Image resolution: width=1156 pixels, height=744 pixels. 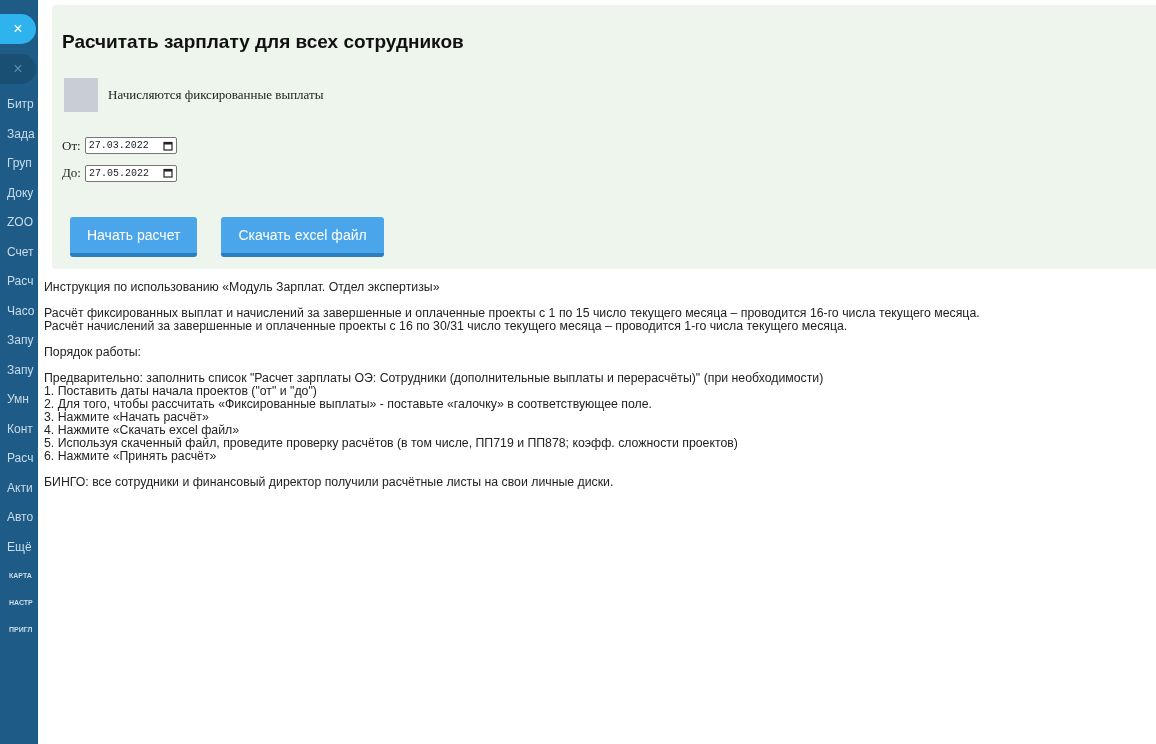 What do you see at coordinates (434, 378) in the screenshot?
I see `instruction-text: Предварительно: заполнить список "Расчет зарплаты ОЭ: Сотрудники (дополнительные выплаты и перерасчёты)" (при необходимости)` at bounding box center [434, 378].